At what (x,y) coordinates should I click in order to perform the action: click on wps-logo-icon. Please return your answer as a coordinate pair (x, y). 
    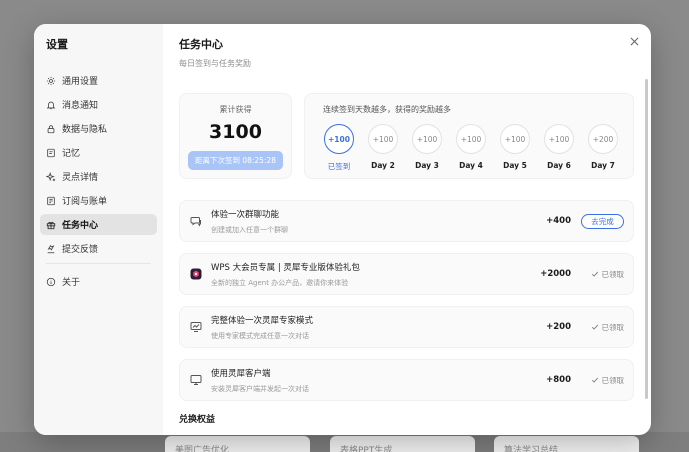
    Looking at the image, I should click on (196, 274).